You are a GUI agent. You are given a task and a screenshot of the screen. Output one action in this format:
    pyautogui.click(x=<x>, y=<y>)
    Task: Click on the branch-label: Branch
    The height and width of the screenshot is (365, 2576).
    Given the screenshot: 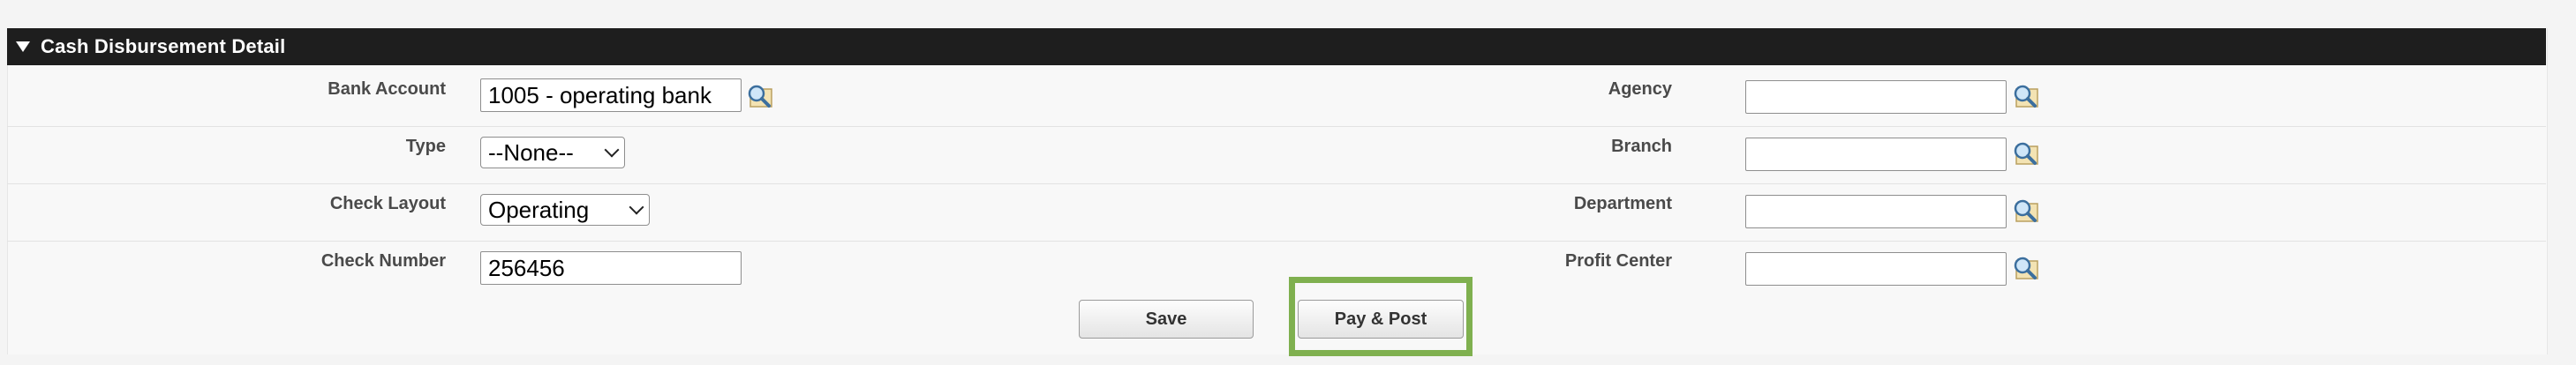 What is the action you would take?
    pyautogui.click(x=1642, y=147)
    